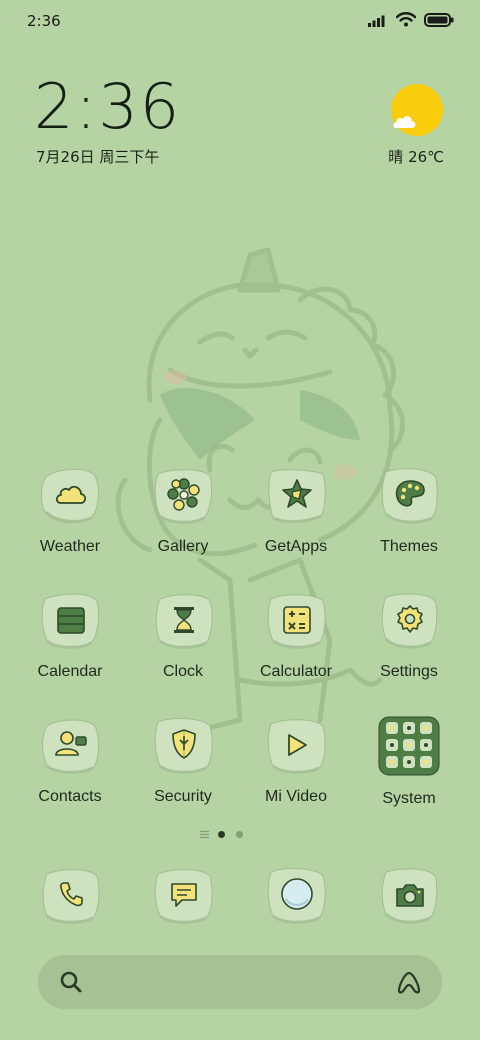 This screenshot has width=480, height=1040. I want to click on app-settings: Settings, so click(409, 636).